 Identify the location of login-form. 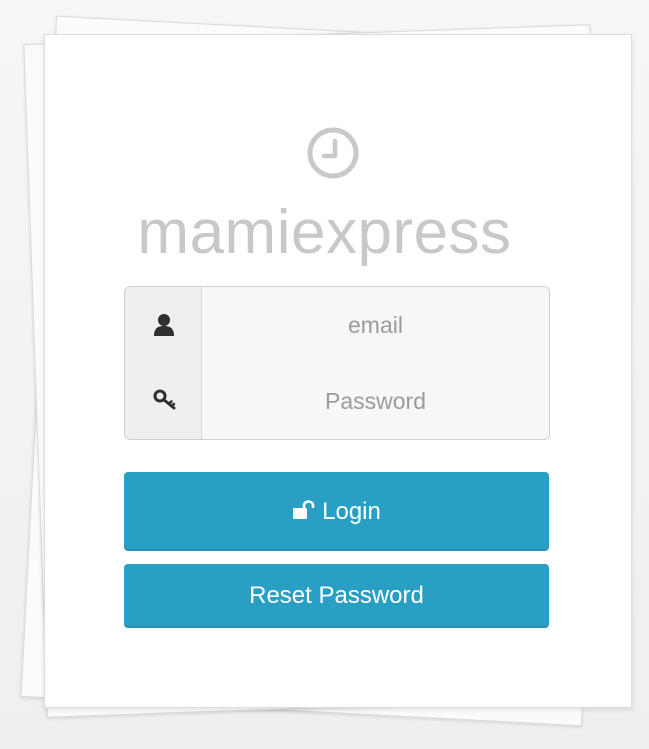
(337, 363).